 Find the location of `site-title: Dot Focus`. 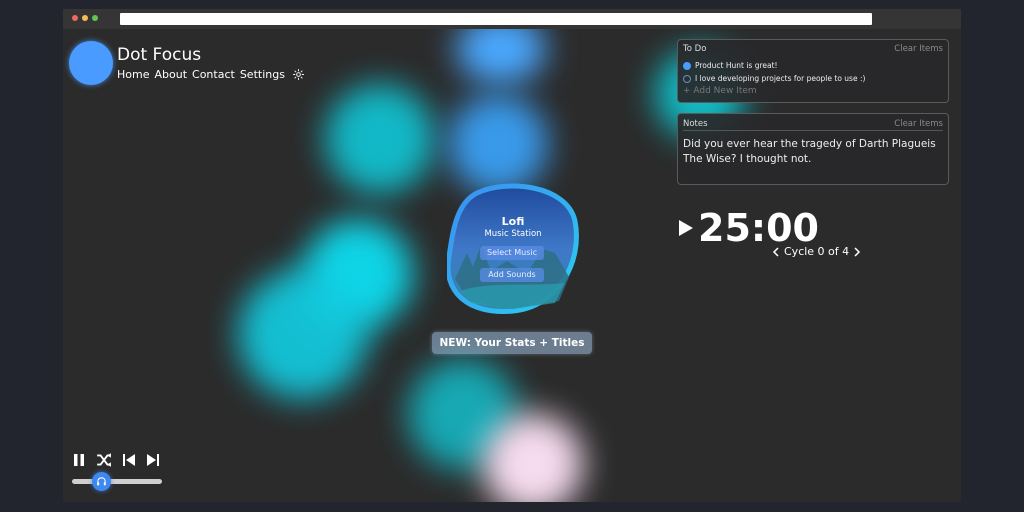

site-title: Dot Focus is located at coordinates (159, 55).